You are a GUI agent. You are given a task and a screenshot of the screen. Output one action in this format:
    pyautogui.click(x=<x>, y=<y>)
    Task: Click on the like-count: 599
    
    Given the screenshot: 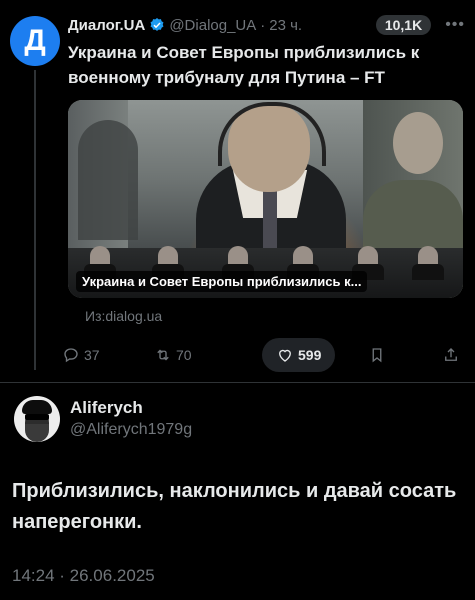 What is the action you would take?
    pyautogui.click(x=310, y=355)
    